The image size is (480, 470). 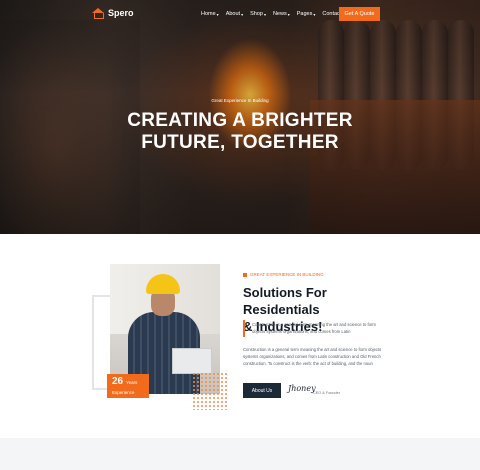 I want to click on signature-role: CEO & Founder, so click(x=327, y=393).